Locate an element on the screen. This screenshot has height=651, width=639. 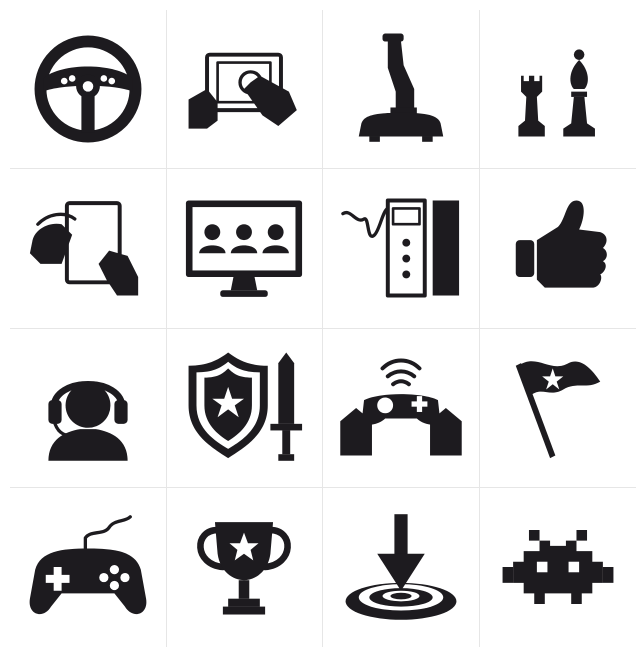
steering-wheel-icon is located at coordinates (88, 89).